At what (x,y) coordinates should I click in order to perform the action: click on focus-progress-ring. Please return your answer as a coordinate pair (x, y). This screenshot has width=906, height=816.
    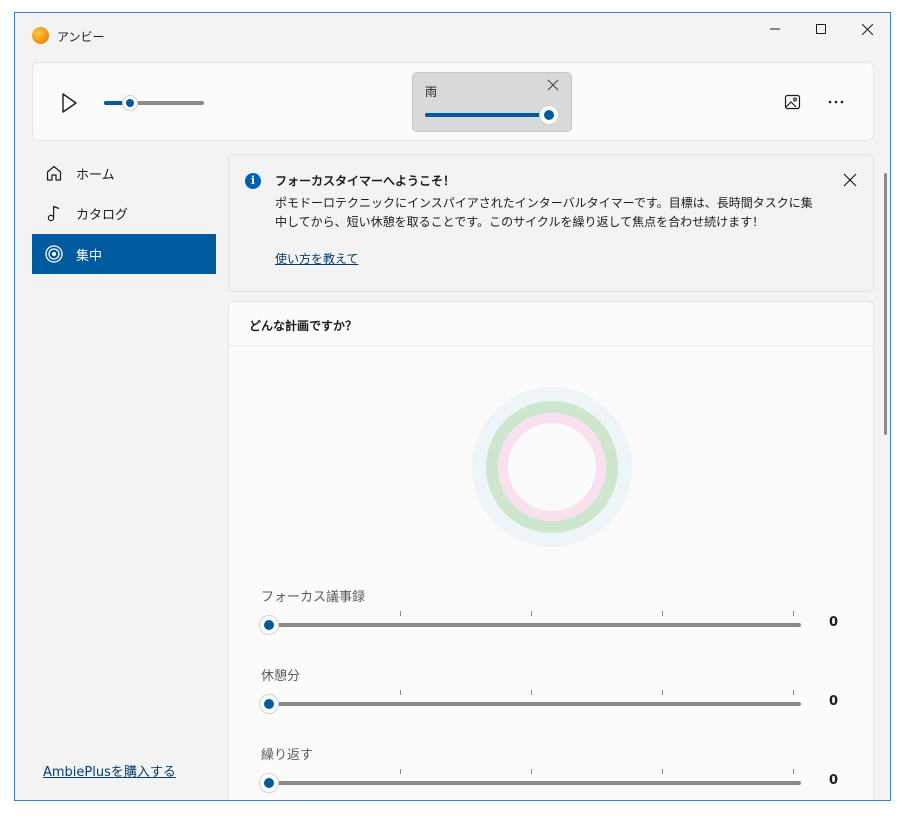
    Looking at the image, I should click on (552, 467).